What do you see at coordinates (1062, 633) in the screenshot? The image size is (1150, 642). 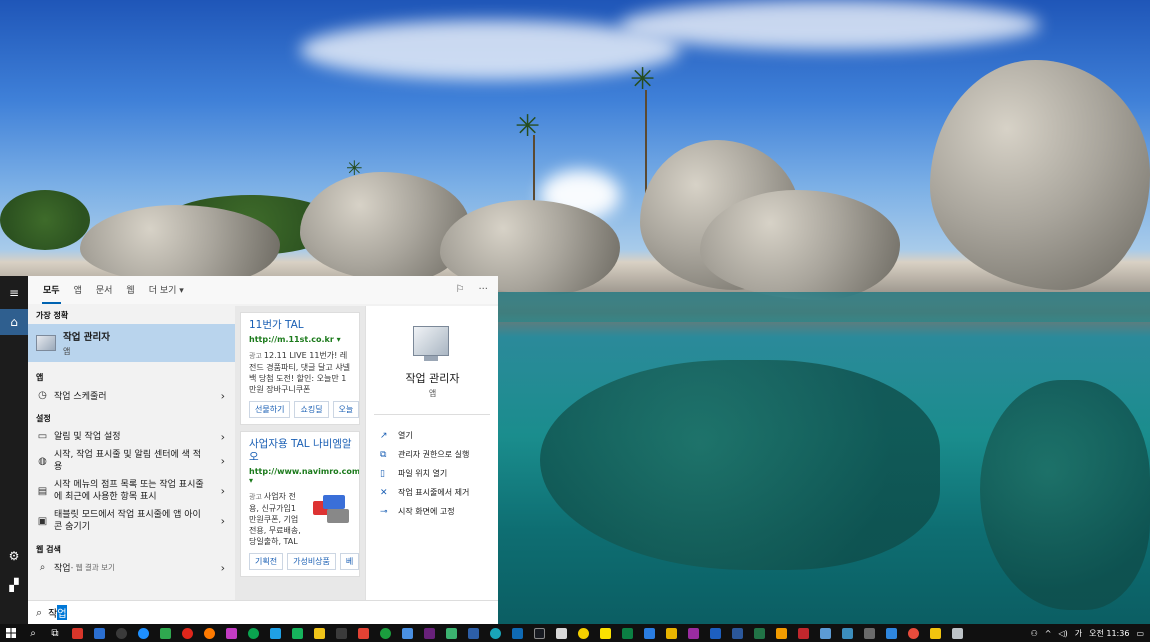 I see `volume-icon: ◁)` at bounding box center [1062, 633].